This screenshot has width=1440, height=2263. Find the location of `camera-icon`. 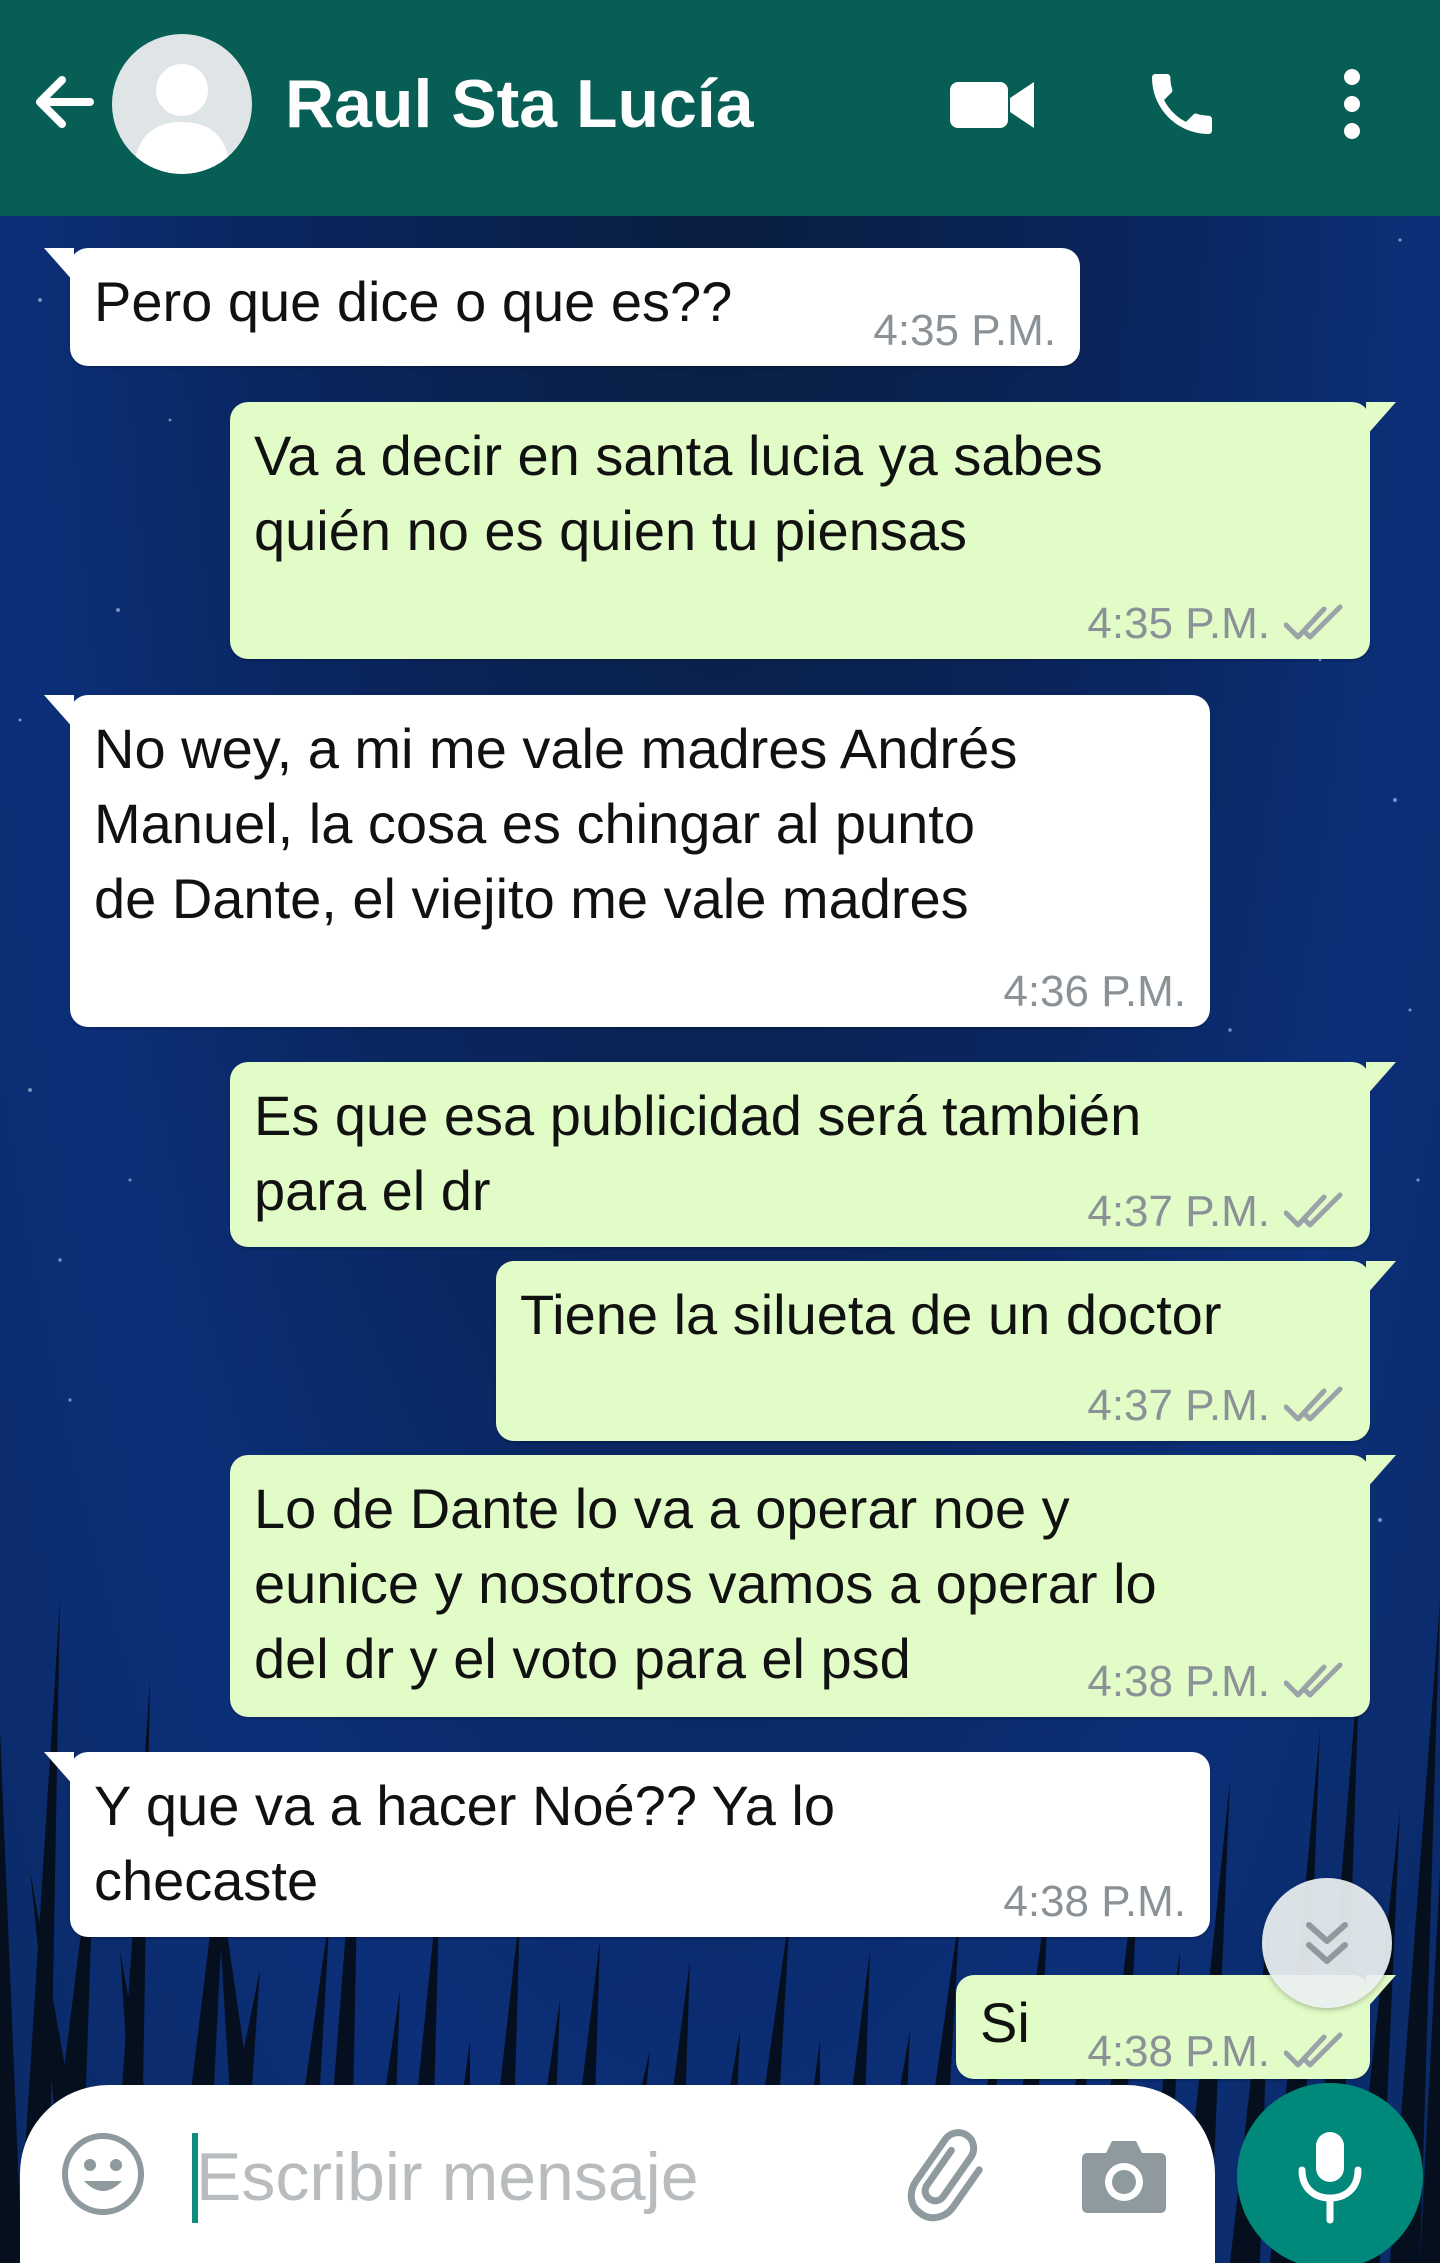

camera-icon is located at coordinates (1124, 2175).